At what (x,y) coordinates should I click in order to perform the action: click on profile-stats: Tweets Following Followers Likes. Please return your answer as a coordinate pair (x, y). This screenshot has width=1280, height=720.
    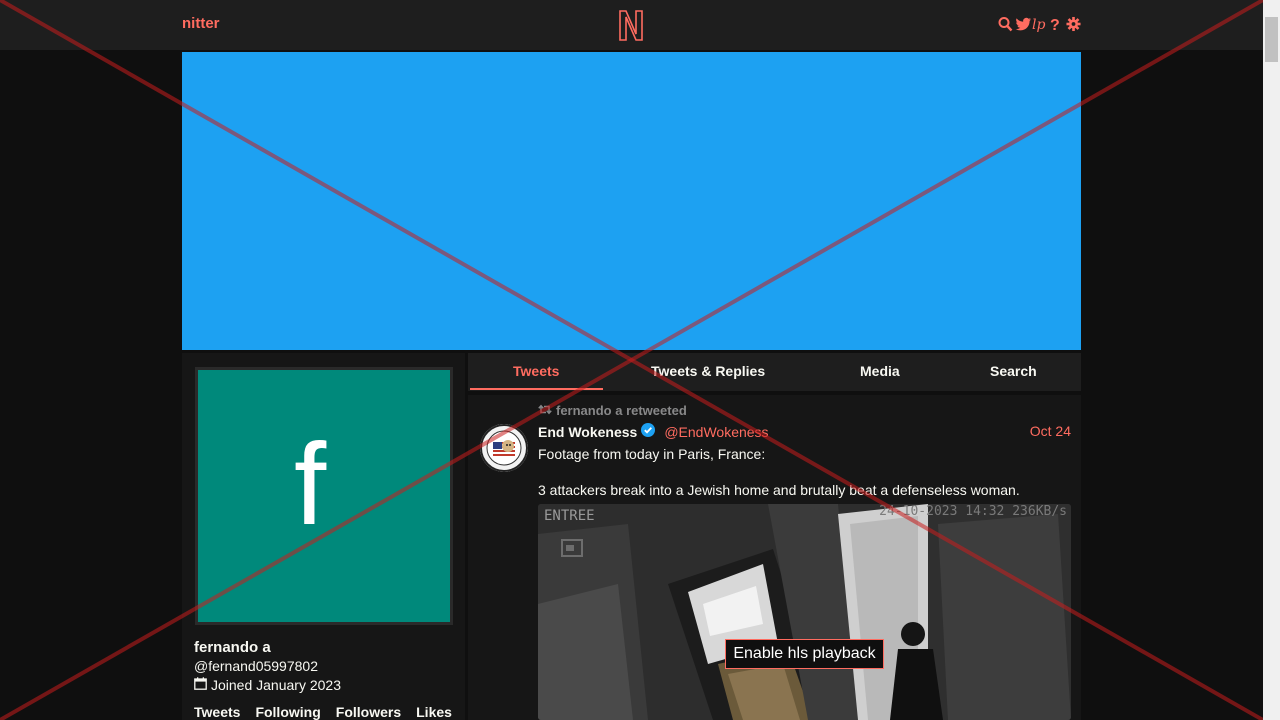
    Looking at the image, I should click on (323, 712).